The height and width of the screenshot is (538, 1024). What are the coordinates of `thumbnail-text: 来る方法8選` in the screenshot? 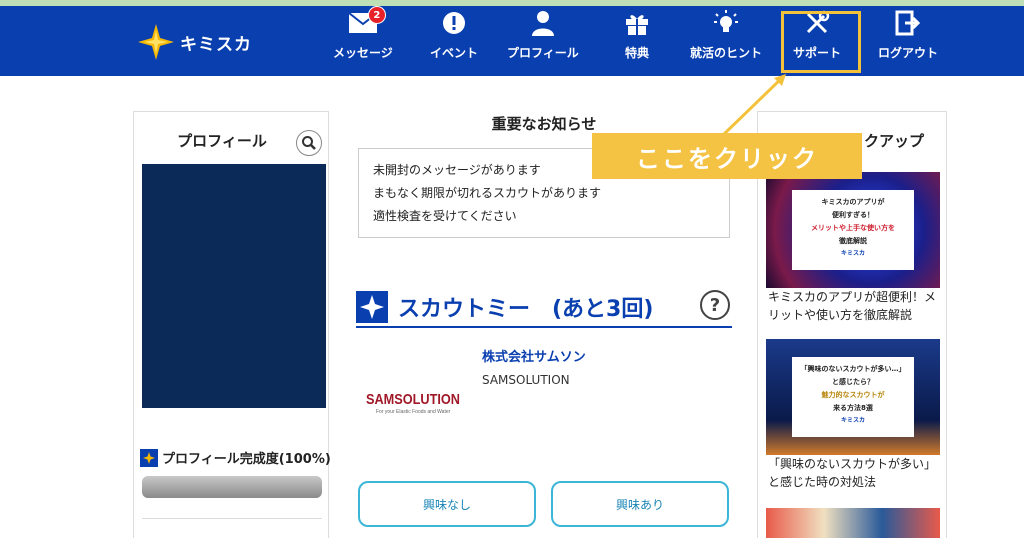 It's located at (853, 408).